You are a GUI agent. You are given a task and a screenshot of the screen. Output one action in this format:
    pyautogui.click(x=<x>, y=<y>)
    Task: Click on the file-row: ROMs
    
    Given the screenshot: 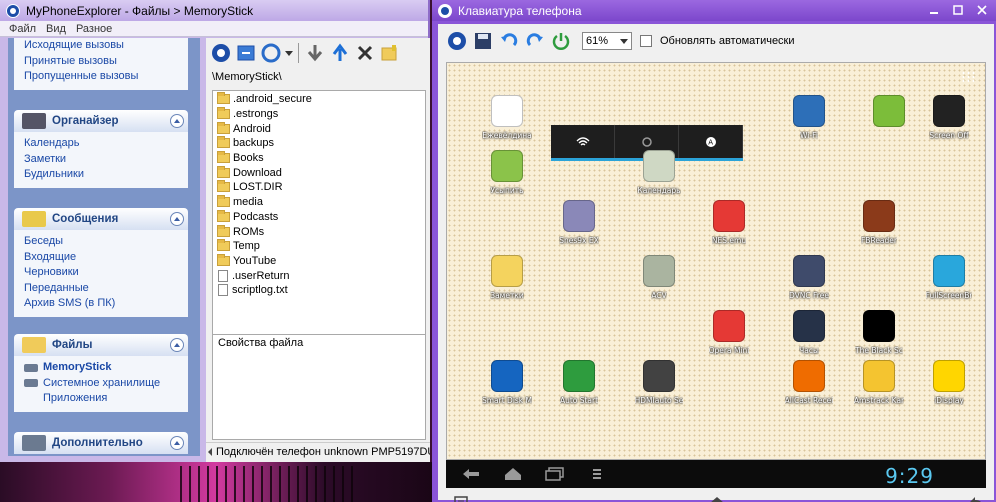 What is the action you would take?
    pyautogui.click(x=319, y=231)
    